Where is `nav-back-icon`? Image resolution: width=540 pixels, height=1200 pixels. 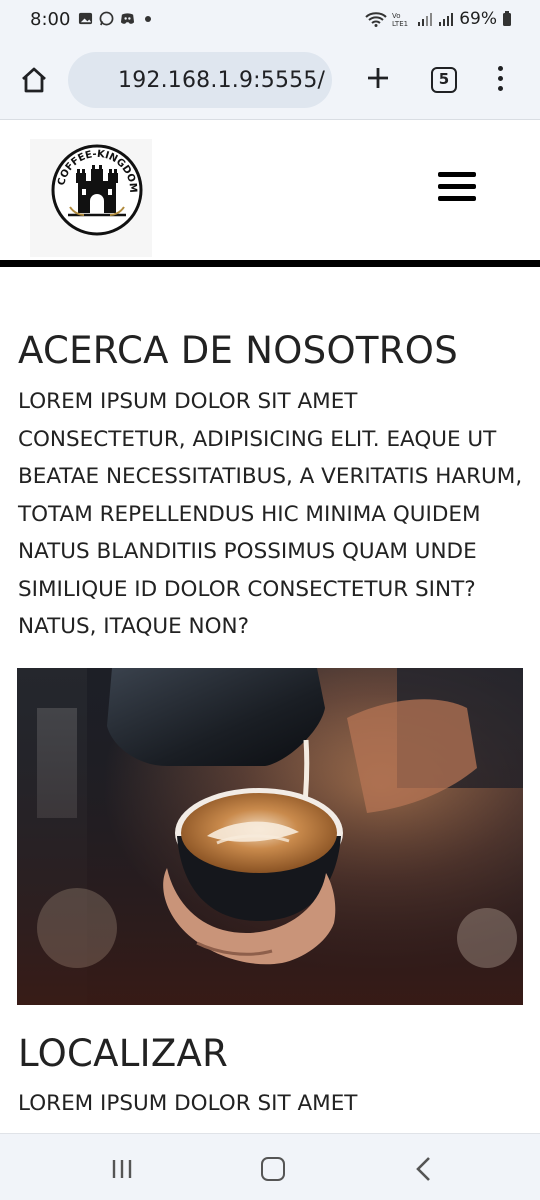 nav-back-icon is located at coordinates (424, 1169).